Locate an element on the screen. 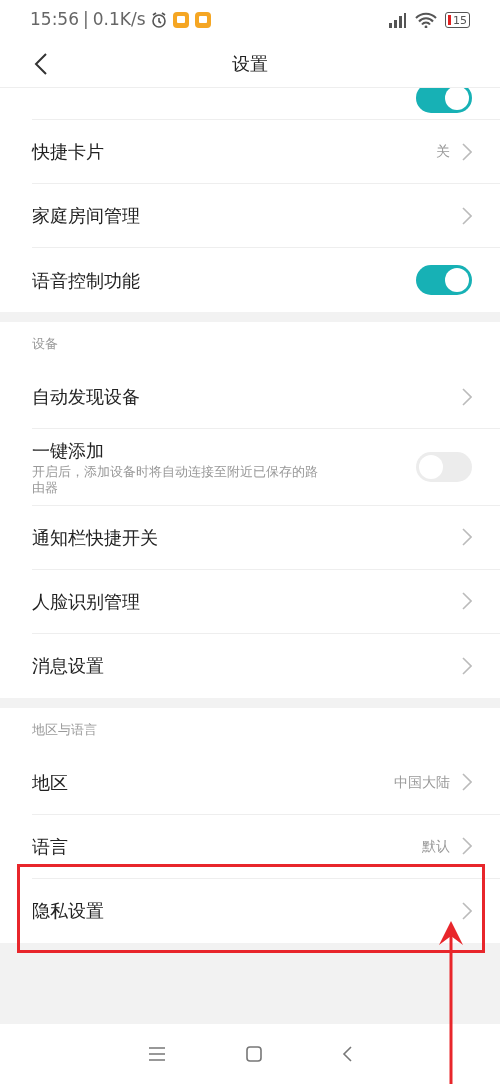 The image size is (500, 1084). row-label: 消息设置 is located at coordinates (68, 666).